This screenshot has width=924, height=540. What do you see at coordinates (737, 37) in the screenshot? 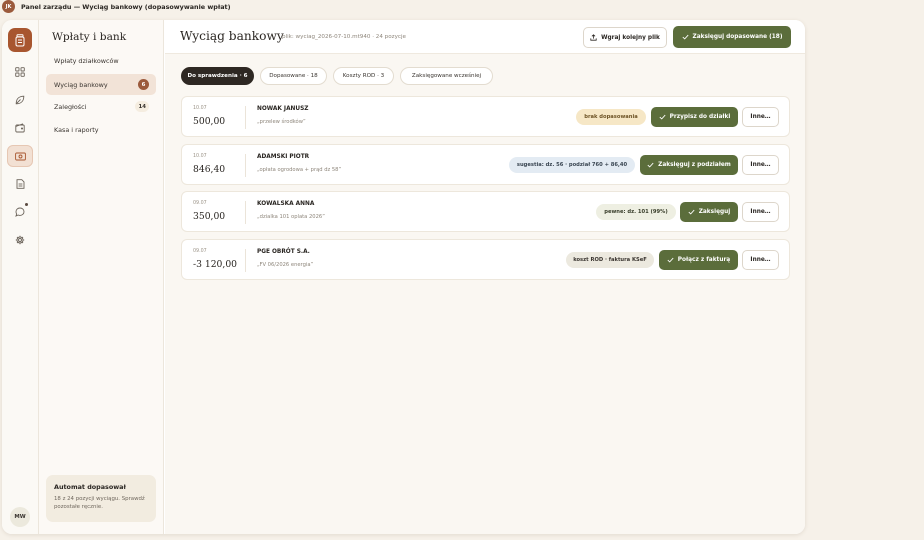
I see `post-matched-label: Zaksięguj dopasowane (18)` at bounding box center [737, 37].